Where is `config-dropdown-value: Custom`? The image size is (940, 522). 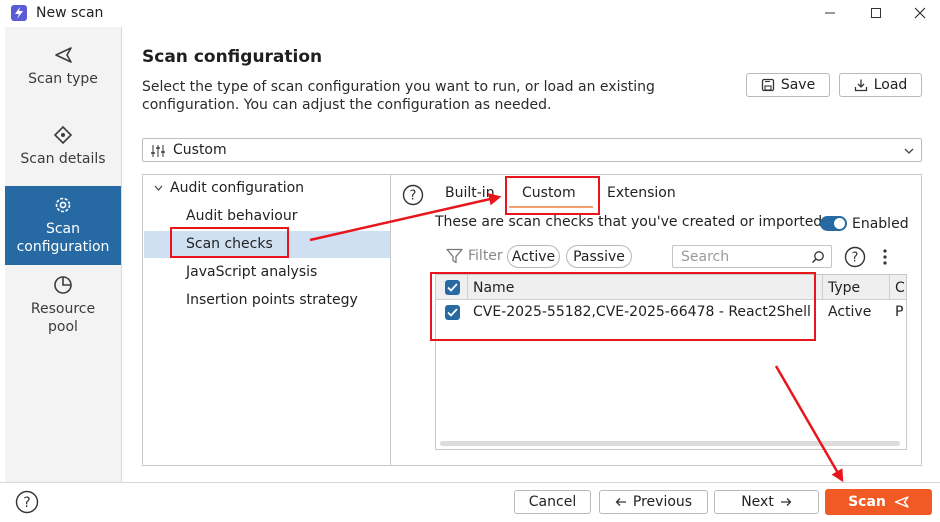
config-dropdown-value: Custom is located at coordinates (200, 150).